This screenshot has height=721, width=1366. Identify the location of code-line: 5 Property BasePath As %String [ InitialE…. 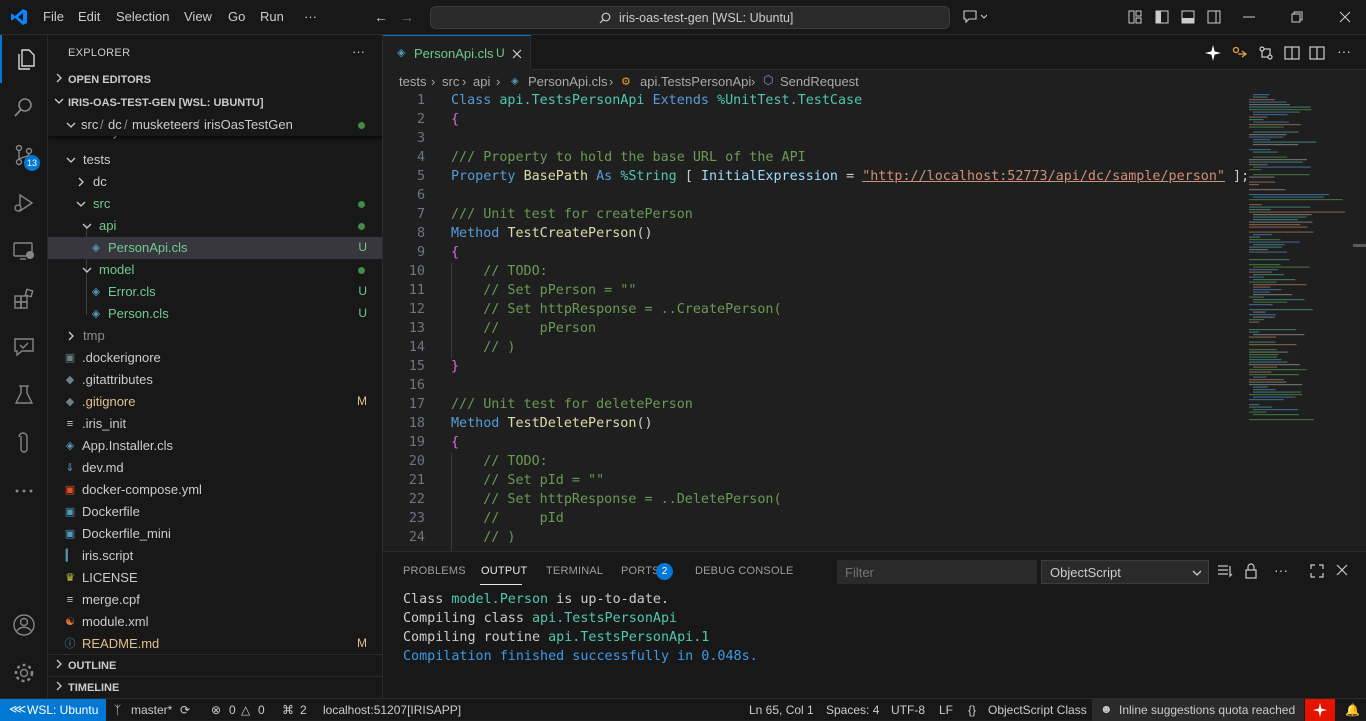
(816, 177).